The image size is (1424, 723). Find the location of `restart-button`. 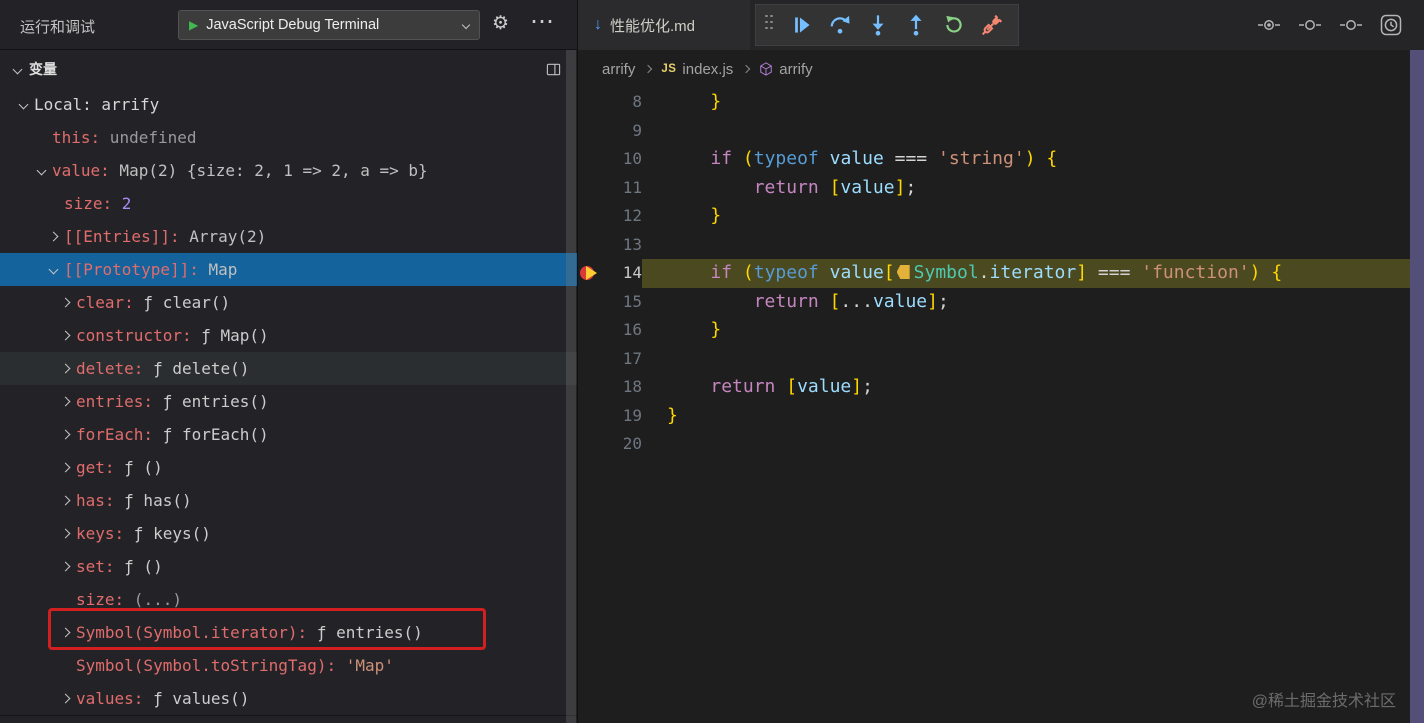

restart-button is located at coordinates (954, 25).